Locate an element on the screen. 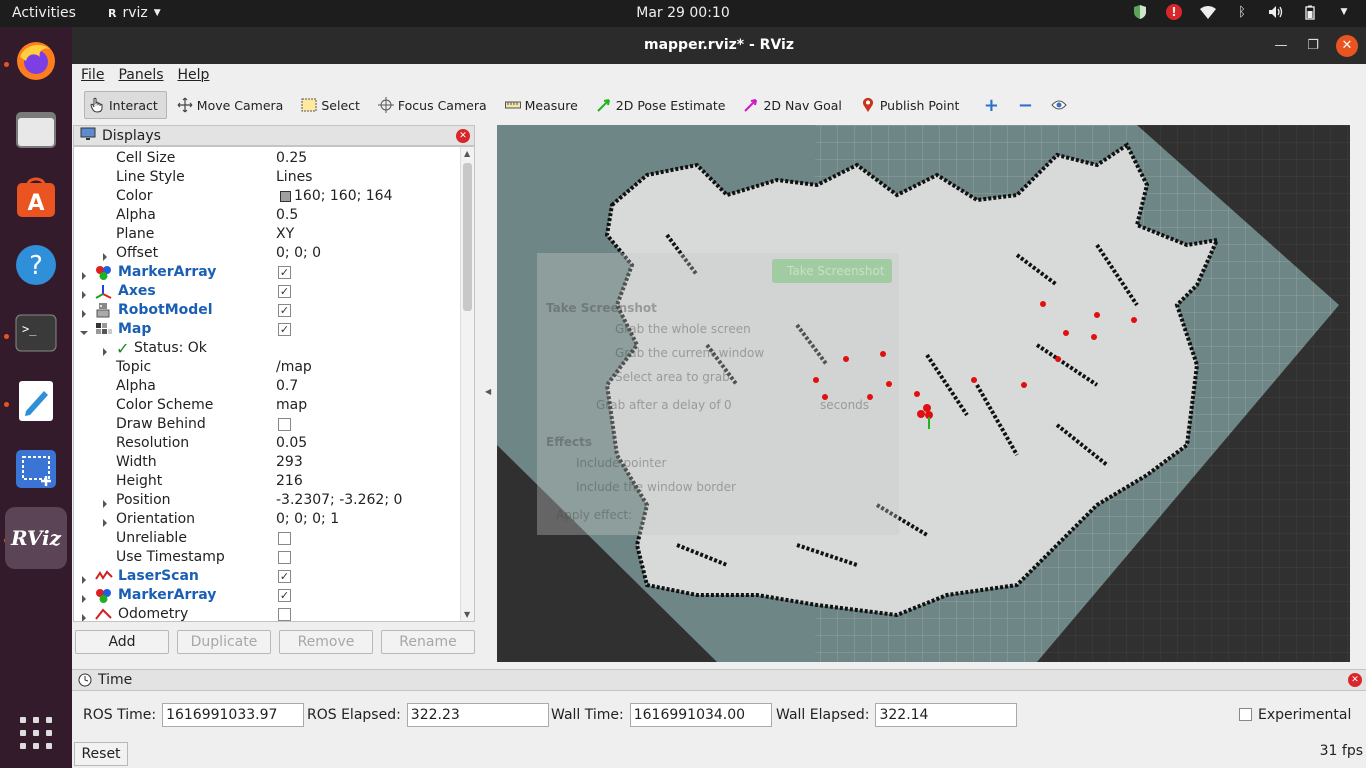 This screenshot has height=768, width=1366. maximize-icon: ❐ is located at coordinates (1313, 46).